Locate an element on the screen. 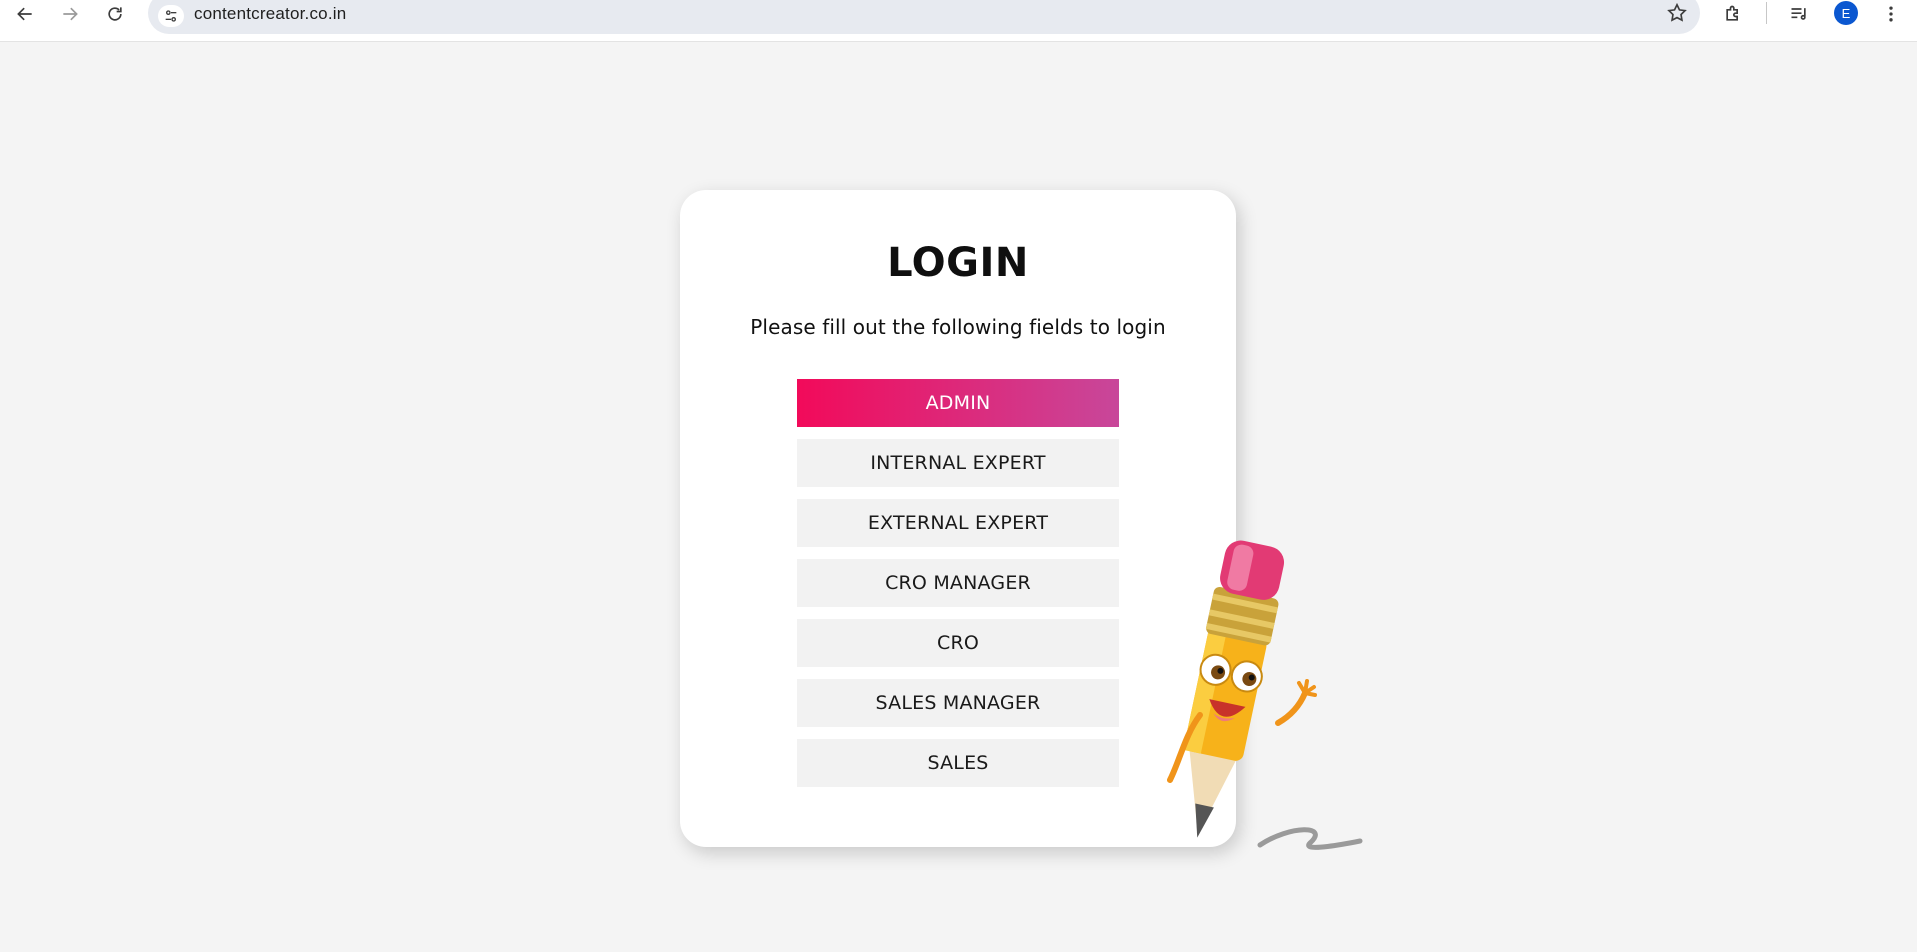  media-button is located at coordinates (1799, 14).